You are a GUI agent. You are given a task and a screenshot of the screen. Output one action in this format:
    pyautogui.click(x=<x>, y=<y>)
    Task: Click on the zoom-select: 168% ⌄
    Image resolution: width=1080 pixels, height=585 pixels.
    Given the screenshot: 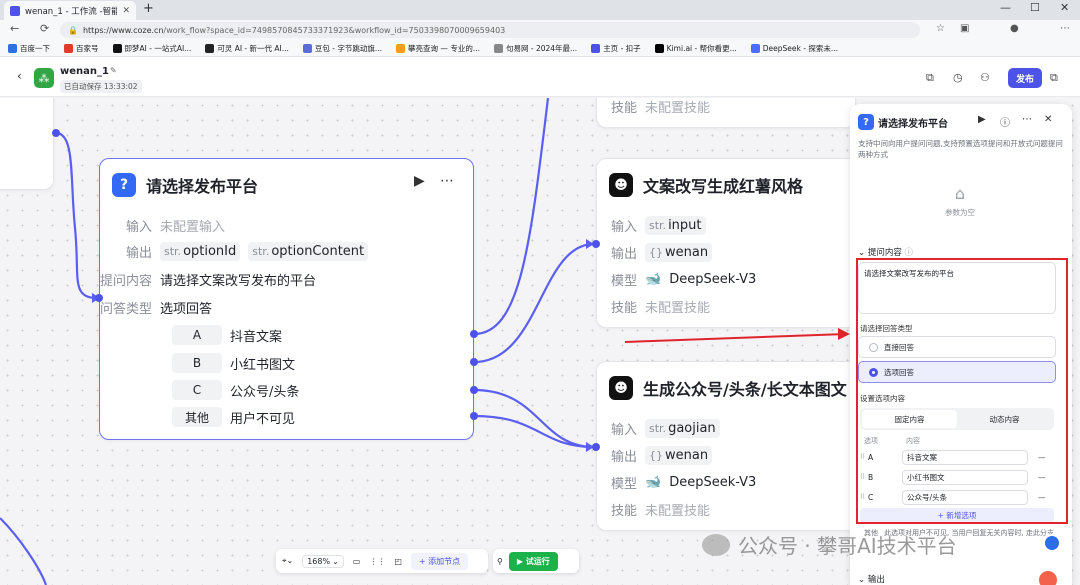 What is the action you would take?
    pyautogui.click(x=323, y=561)
    